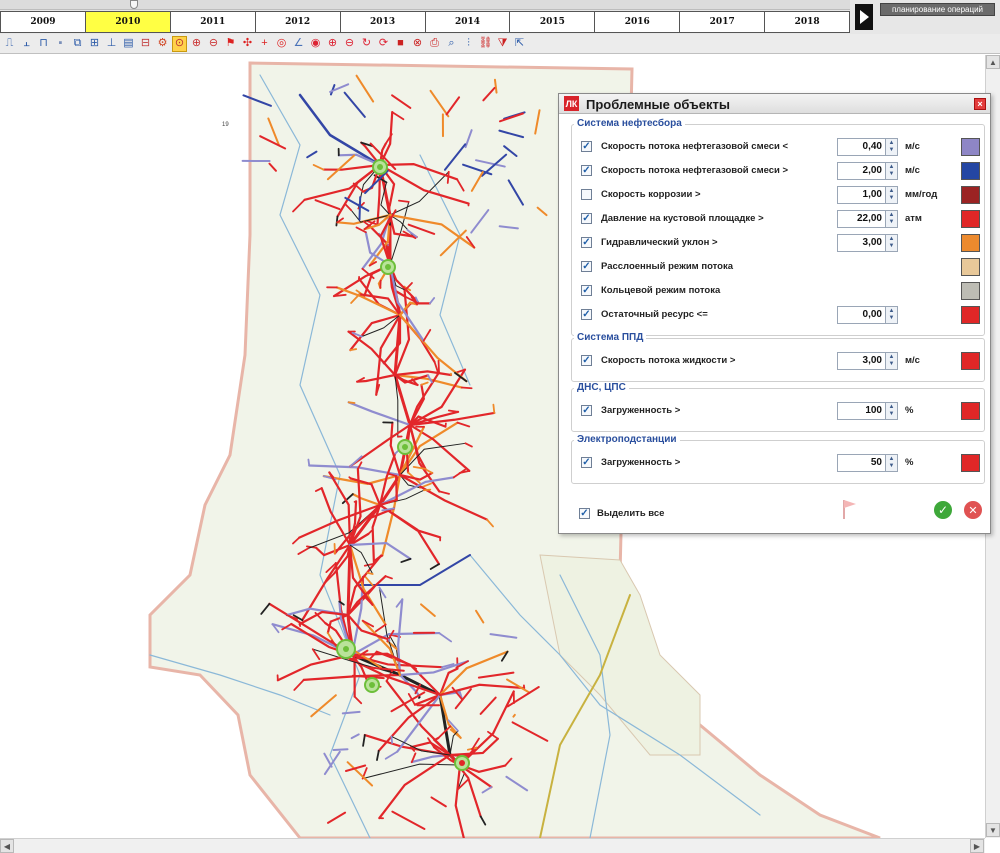  I want to click on red-square-icon: ■, so click(400, 44).